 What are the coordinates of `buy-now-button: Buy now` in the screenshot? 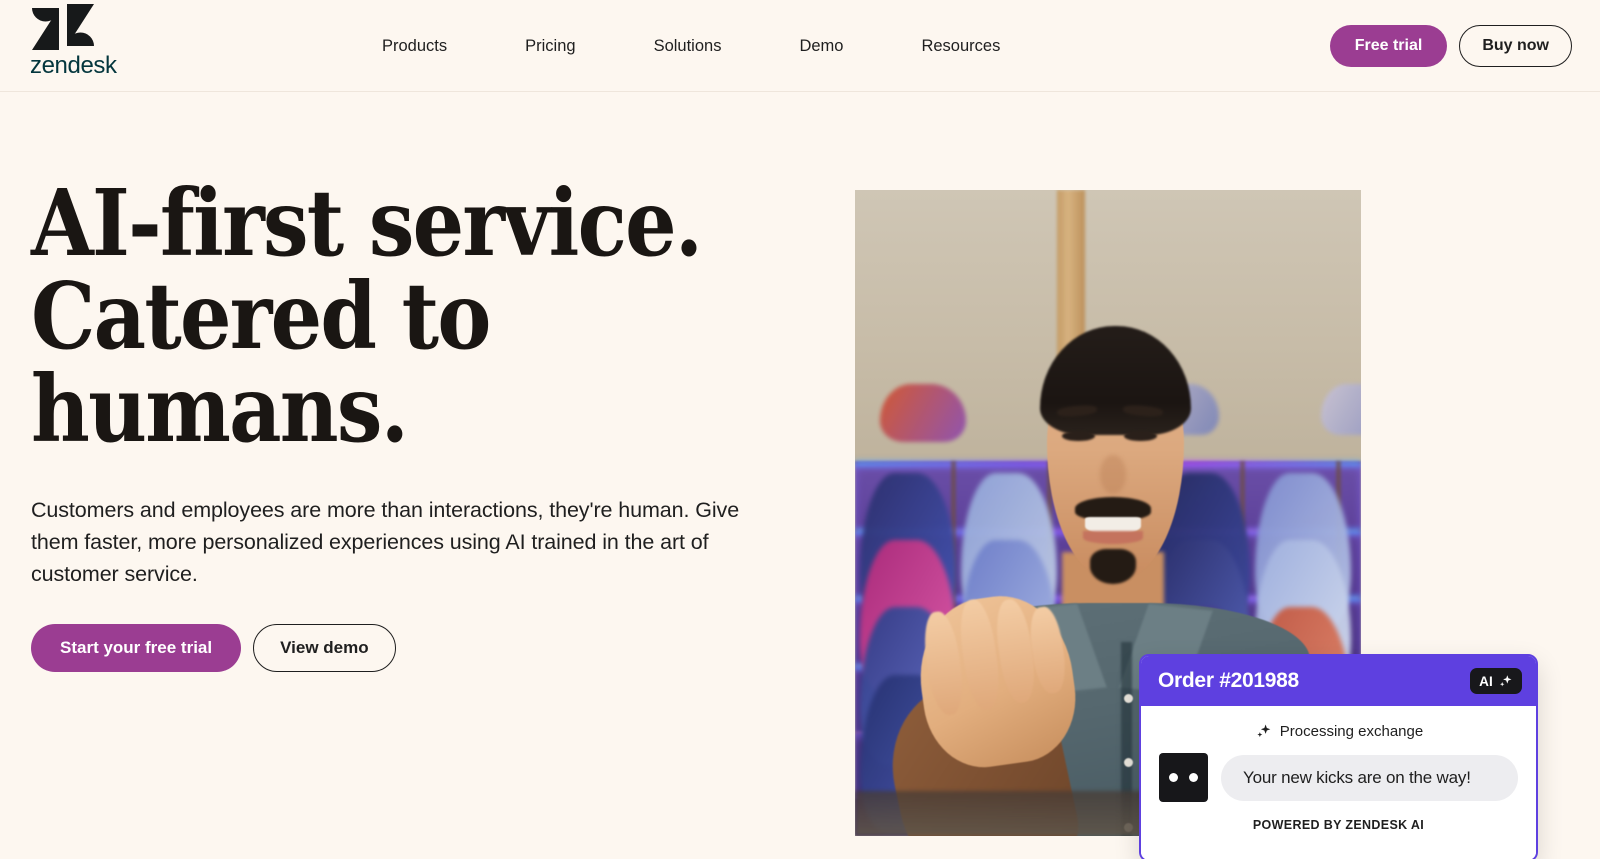 It's located at (1515, 46).